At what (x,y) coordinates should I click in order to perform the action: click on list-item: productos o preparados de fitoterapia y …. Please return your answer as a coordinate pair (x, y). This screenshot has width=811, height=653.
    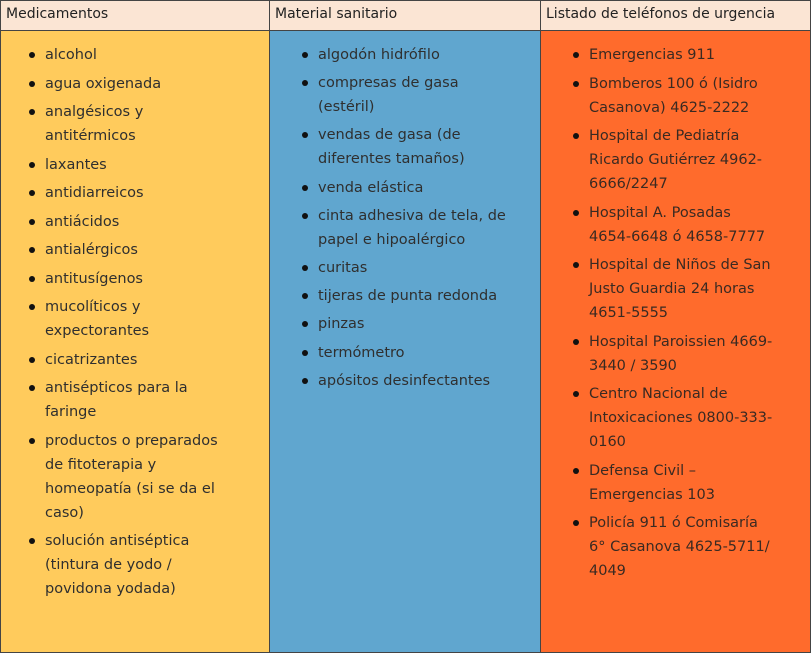
    Looking at the image, I should click on (132, 477).